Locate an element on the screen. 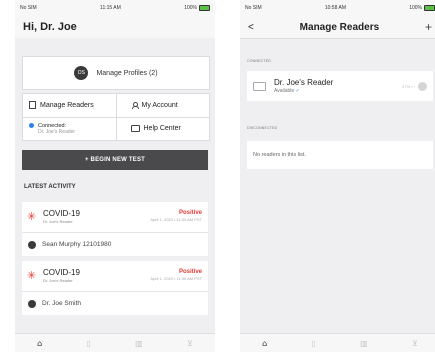 This screenshot has width=435, height=352. nav-bar: < Manage Readers + is located at coordinates (337, 27).